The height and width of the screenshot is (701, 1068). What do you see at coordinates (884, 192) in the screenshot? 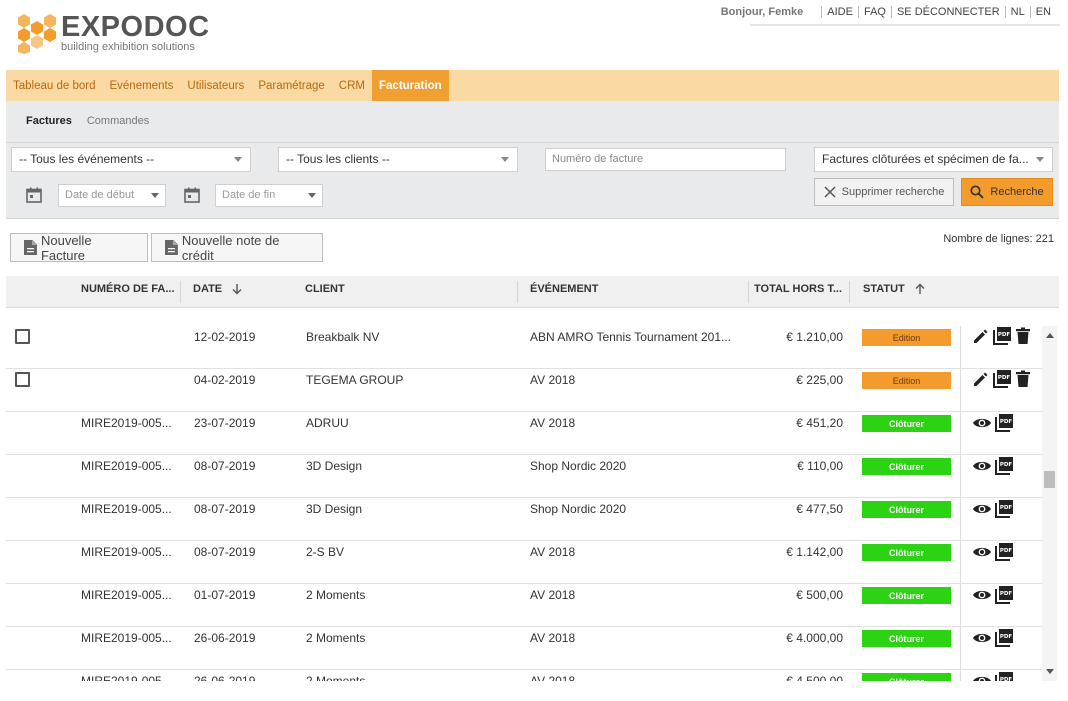
I see `clear-search-button: Supprimer recherche` at bounding box center [884, 192].